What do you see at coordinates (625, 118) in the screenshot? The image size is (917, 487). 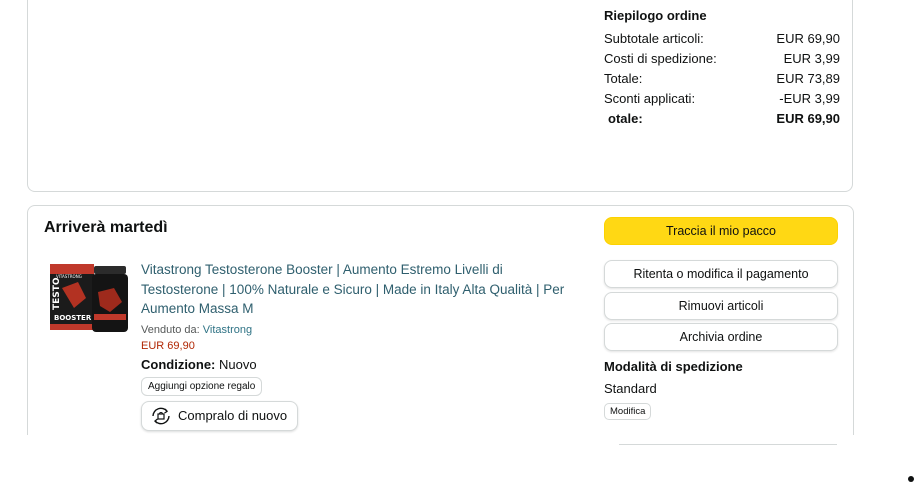 I see `grand-total-label: otale:` at bounding box center [625, 118].